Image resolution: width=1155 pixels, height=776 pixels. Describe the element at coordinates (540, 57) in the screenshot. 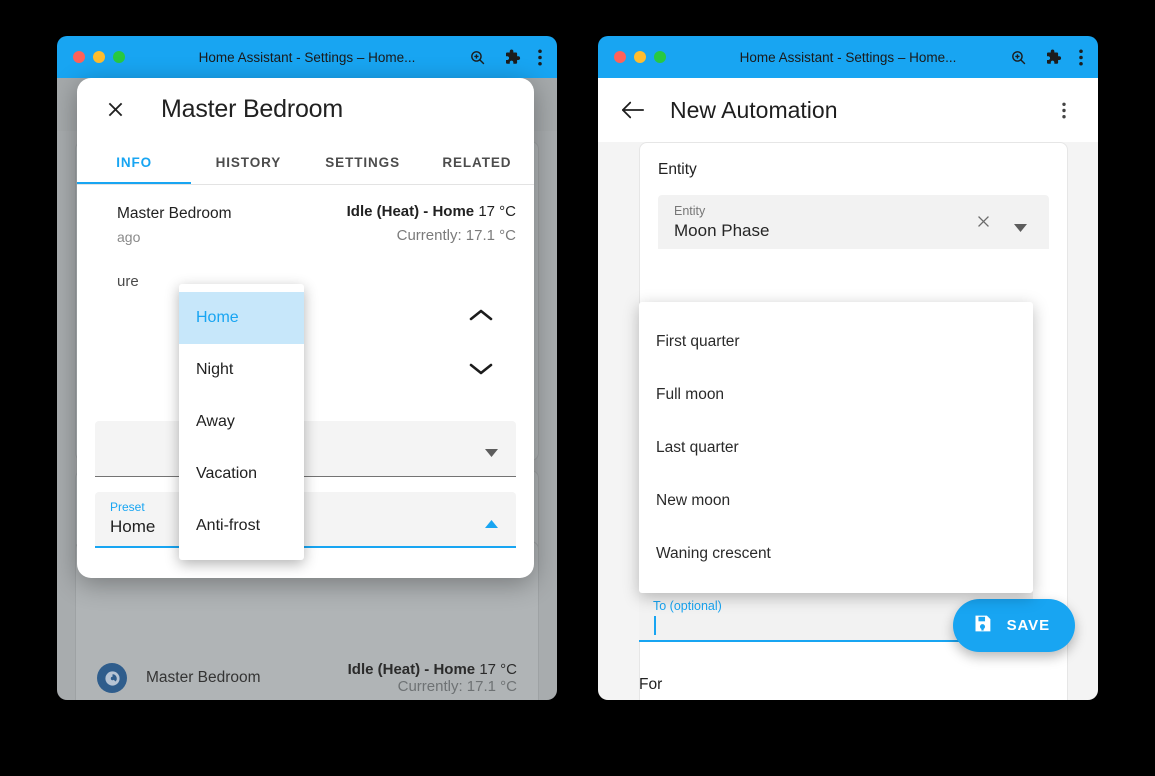

I see `overflow-menu-icon` at that location.